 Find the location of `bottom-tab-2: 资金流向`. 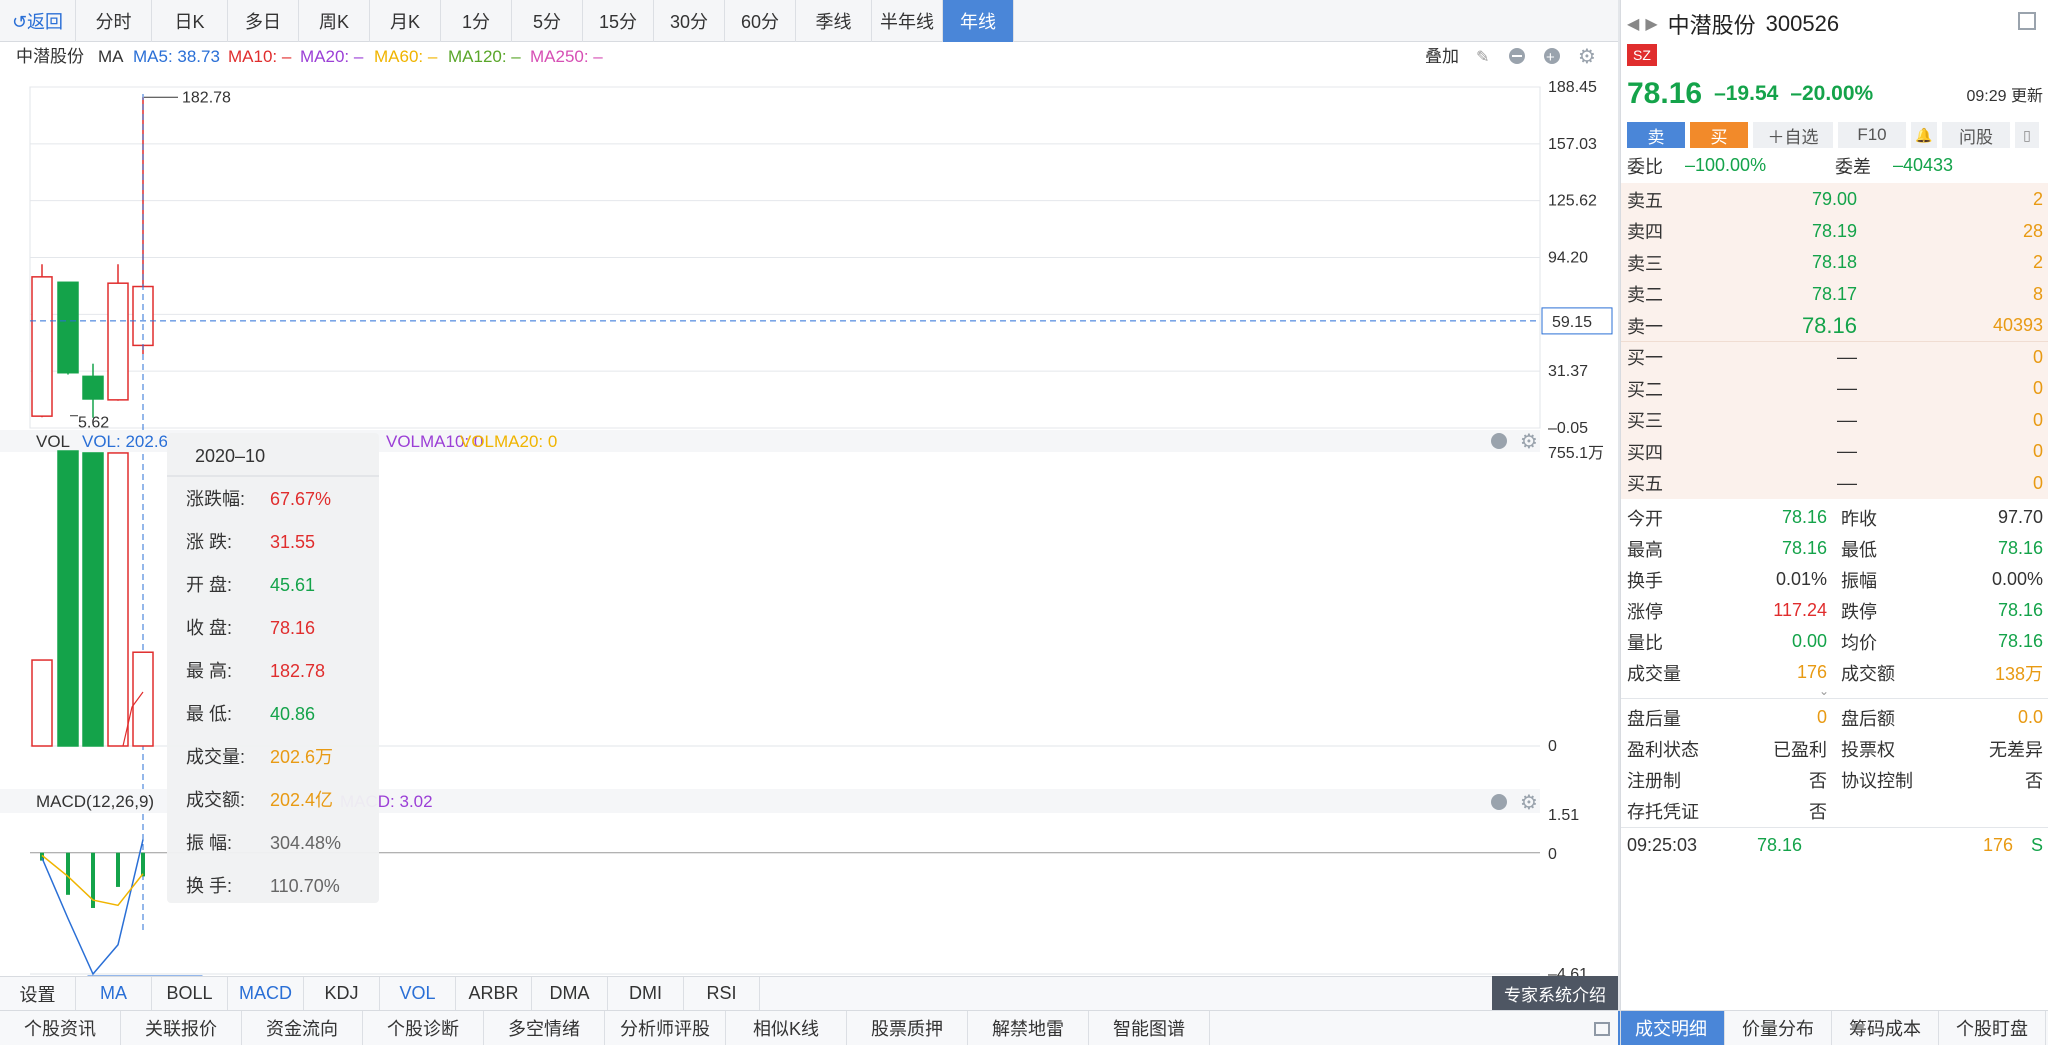

bottom-tab-2: 资金流向 is located at coordinates (302, 1028).